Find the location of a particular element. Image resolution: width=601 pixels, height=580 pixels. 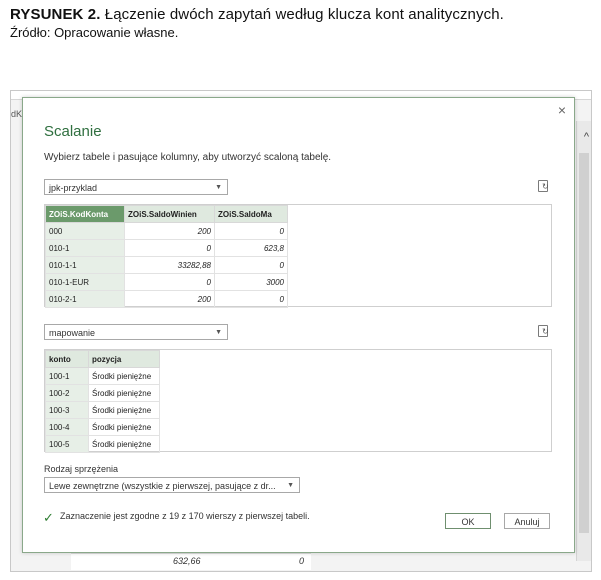

table-cell: 33282,88 is located at coordinates (169, 265).